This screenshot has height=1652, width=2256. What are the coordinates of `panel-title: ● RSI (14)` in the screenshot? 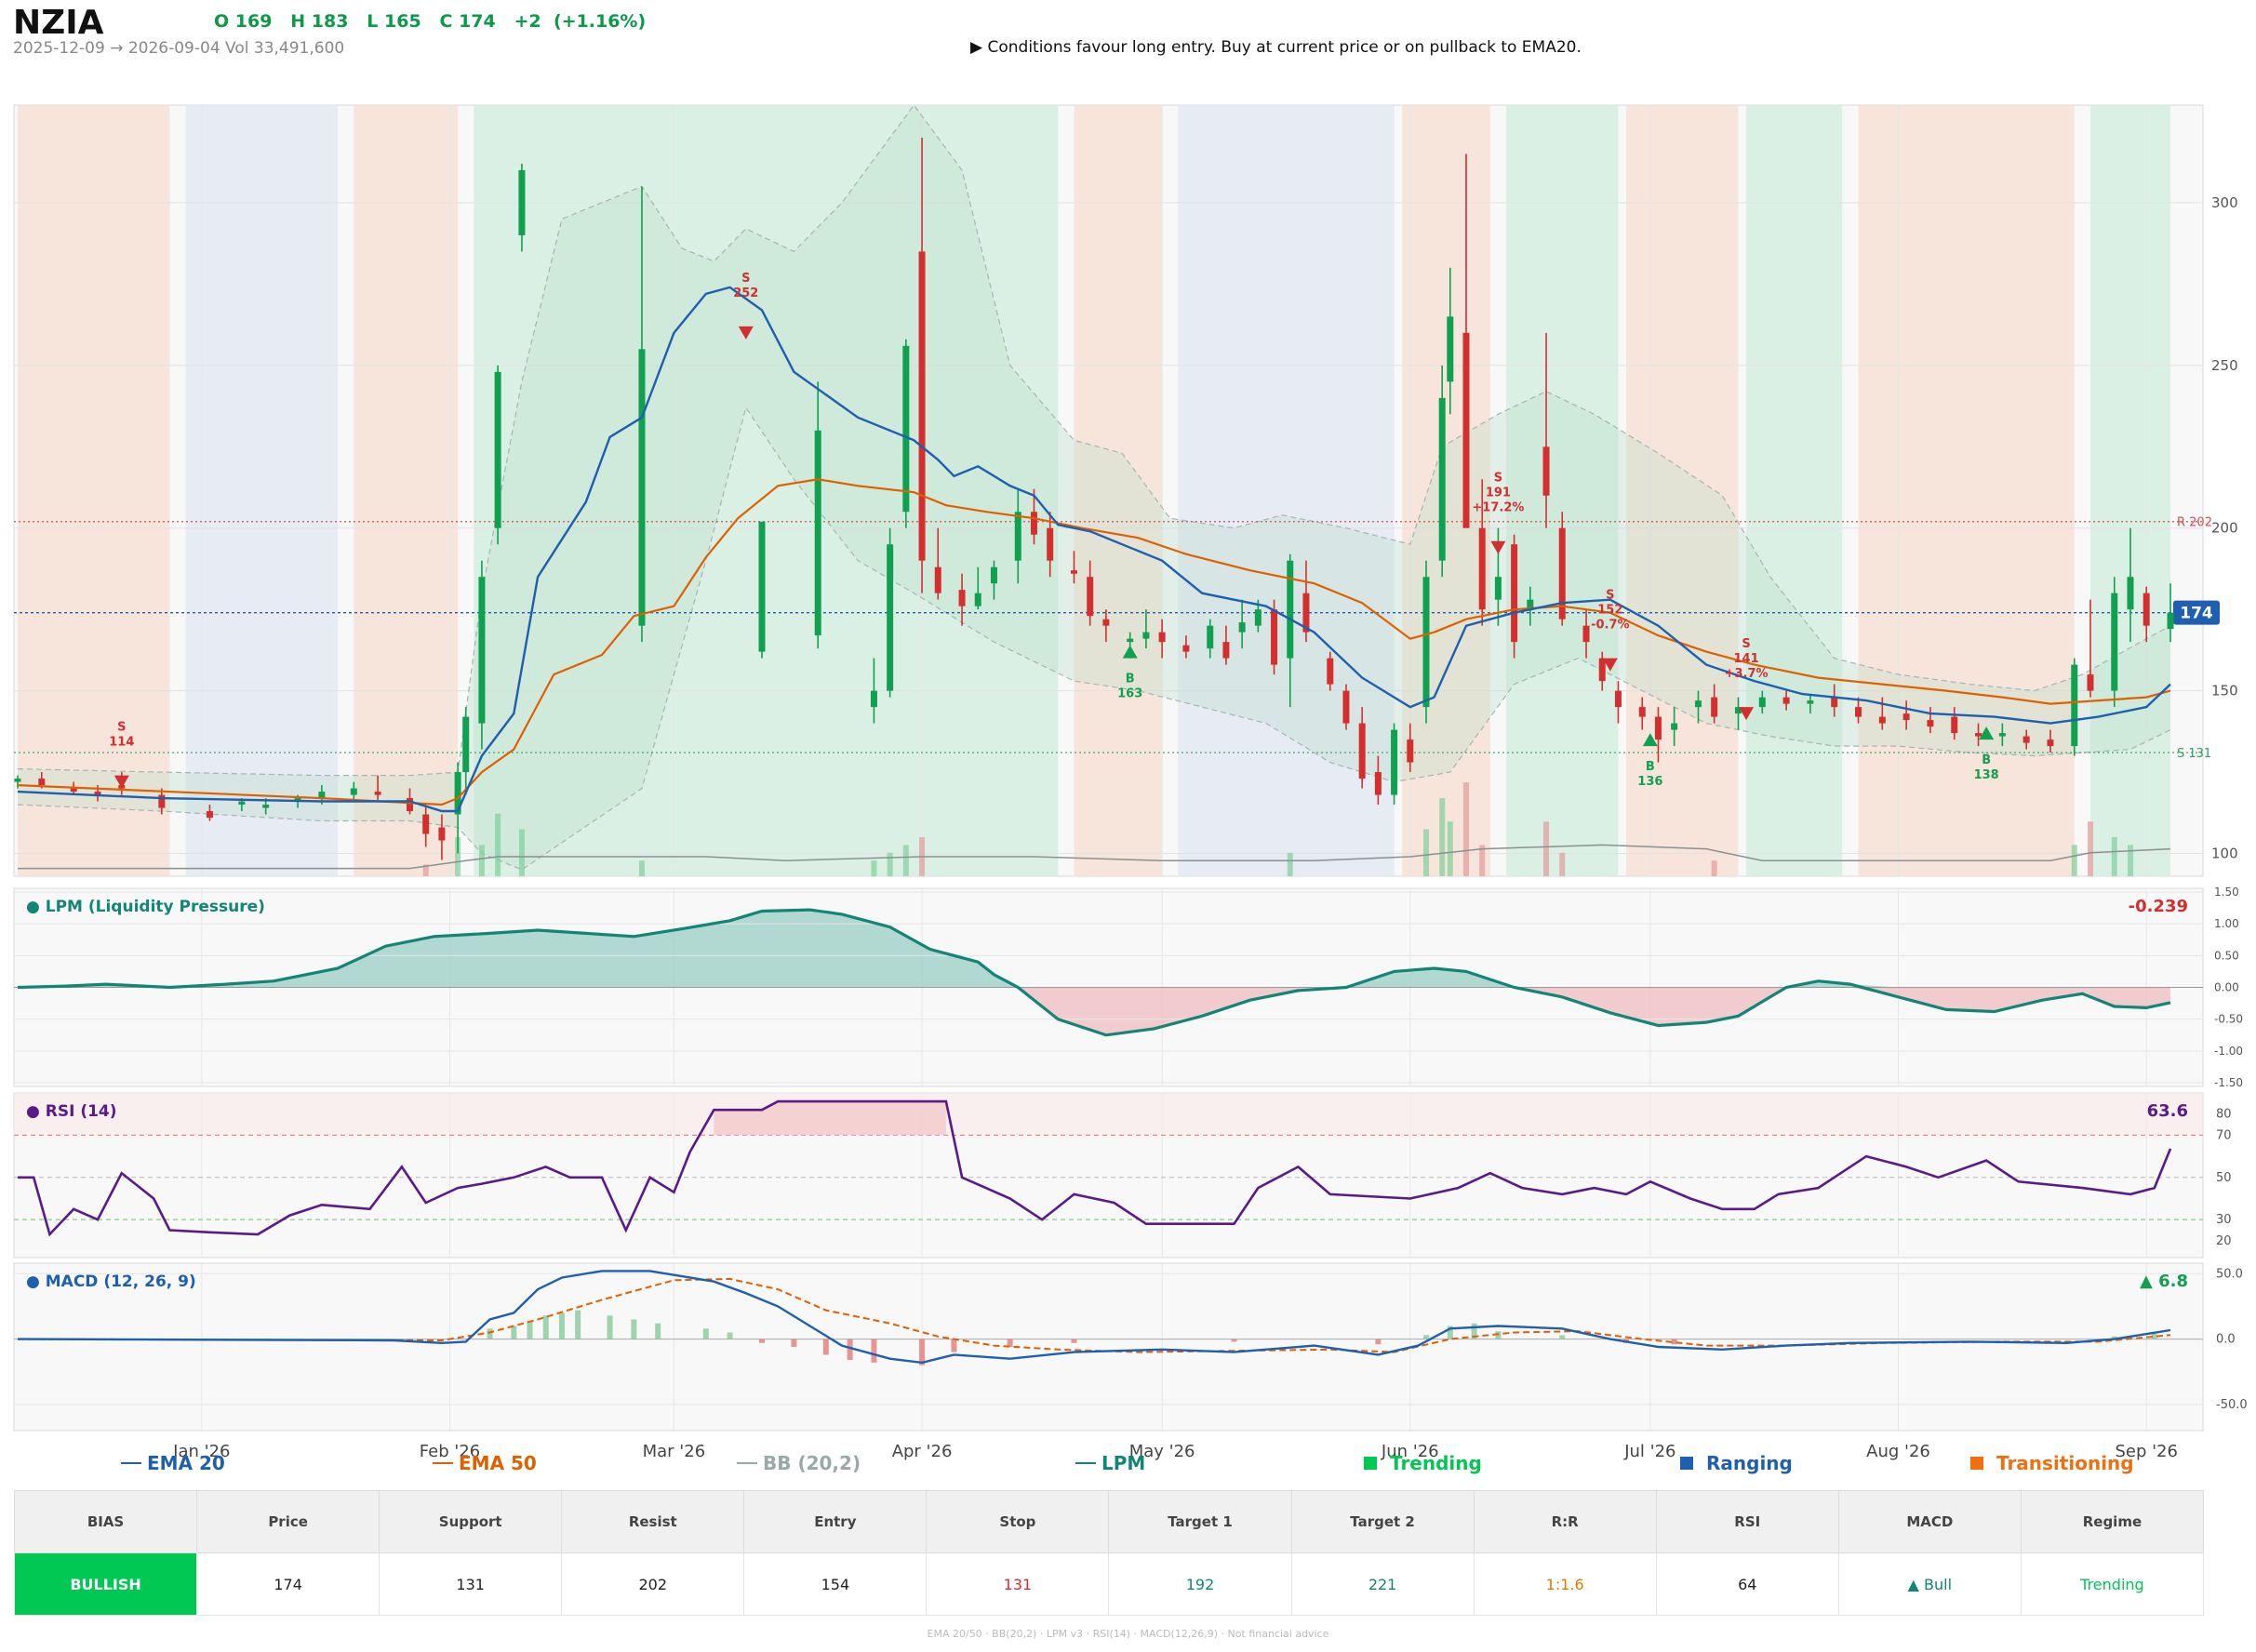 It's located at (71, 1111).